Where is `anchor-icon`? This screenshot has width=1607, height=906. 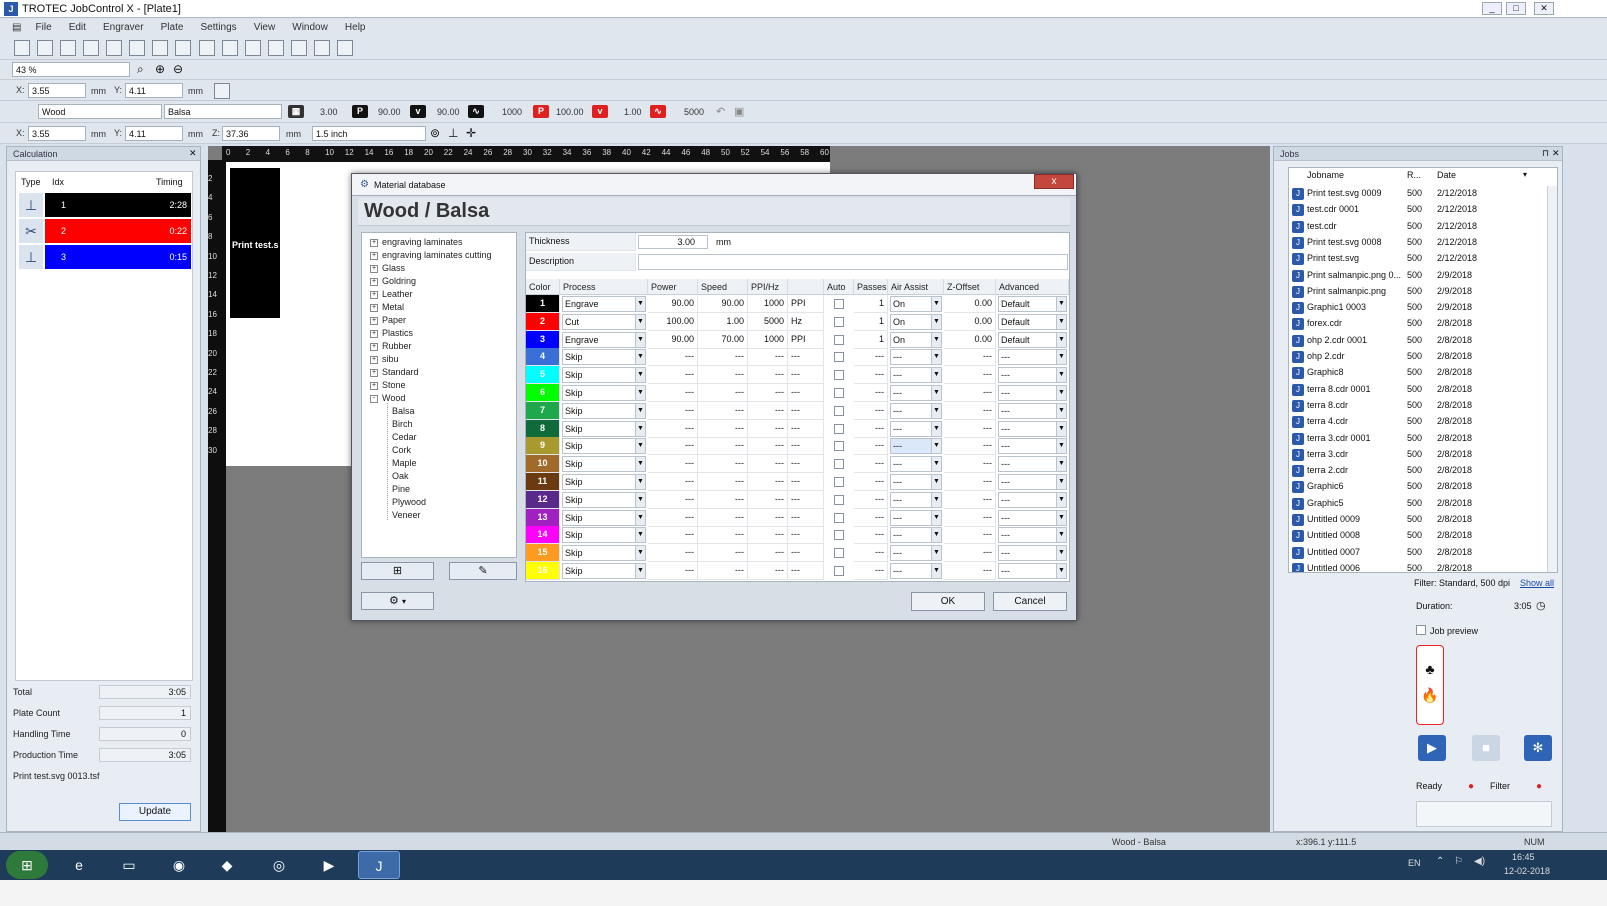 anchor-icon is located at coordinates (222, 91).